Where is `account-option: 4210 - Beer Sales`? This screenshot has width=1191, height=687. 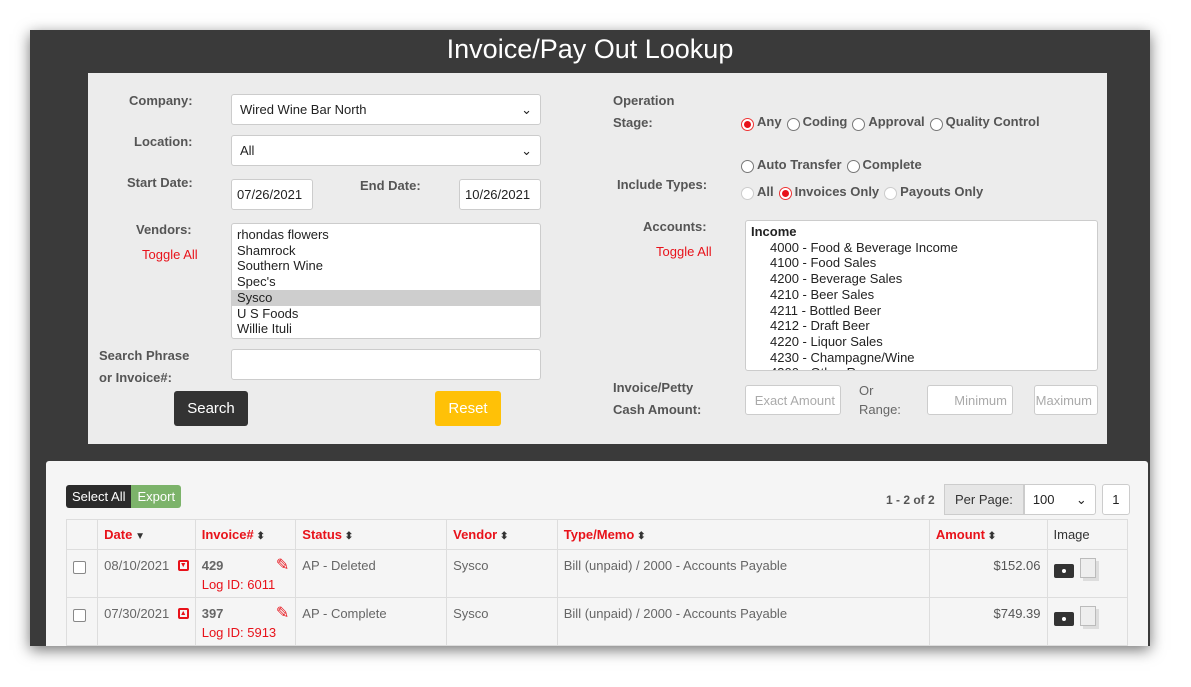
account-option: 4210 - Beer Sales is located at coordinates (921, 295).